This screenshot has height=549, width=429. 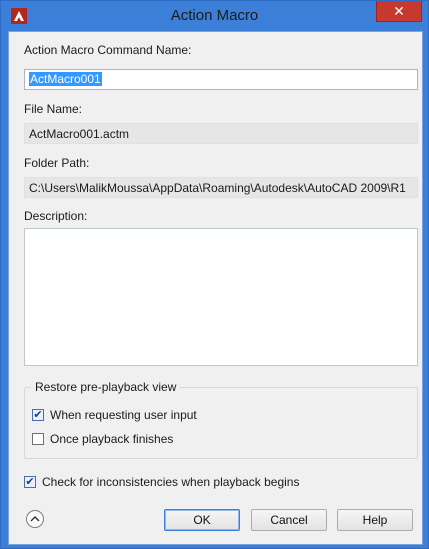 What do you see at coordinates (65, 79) in the screenshot?
I see `command-name-value: ActMacro001` at bounding box center [65, 79].